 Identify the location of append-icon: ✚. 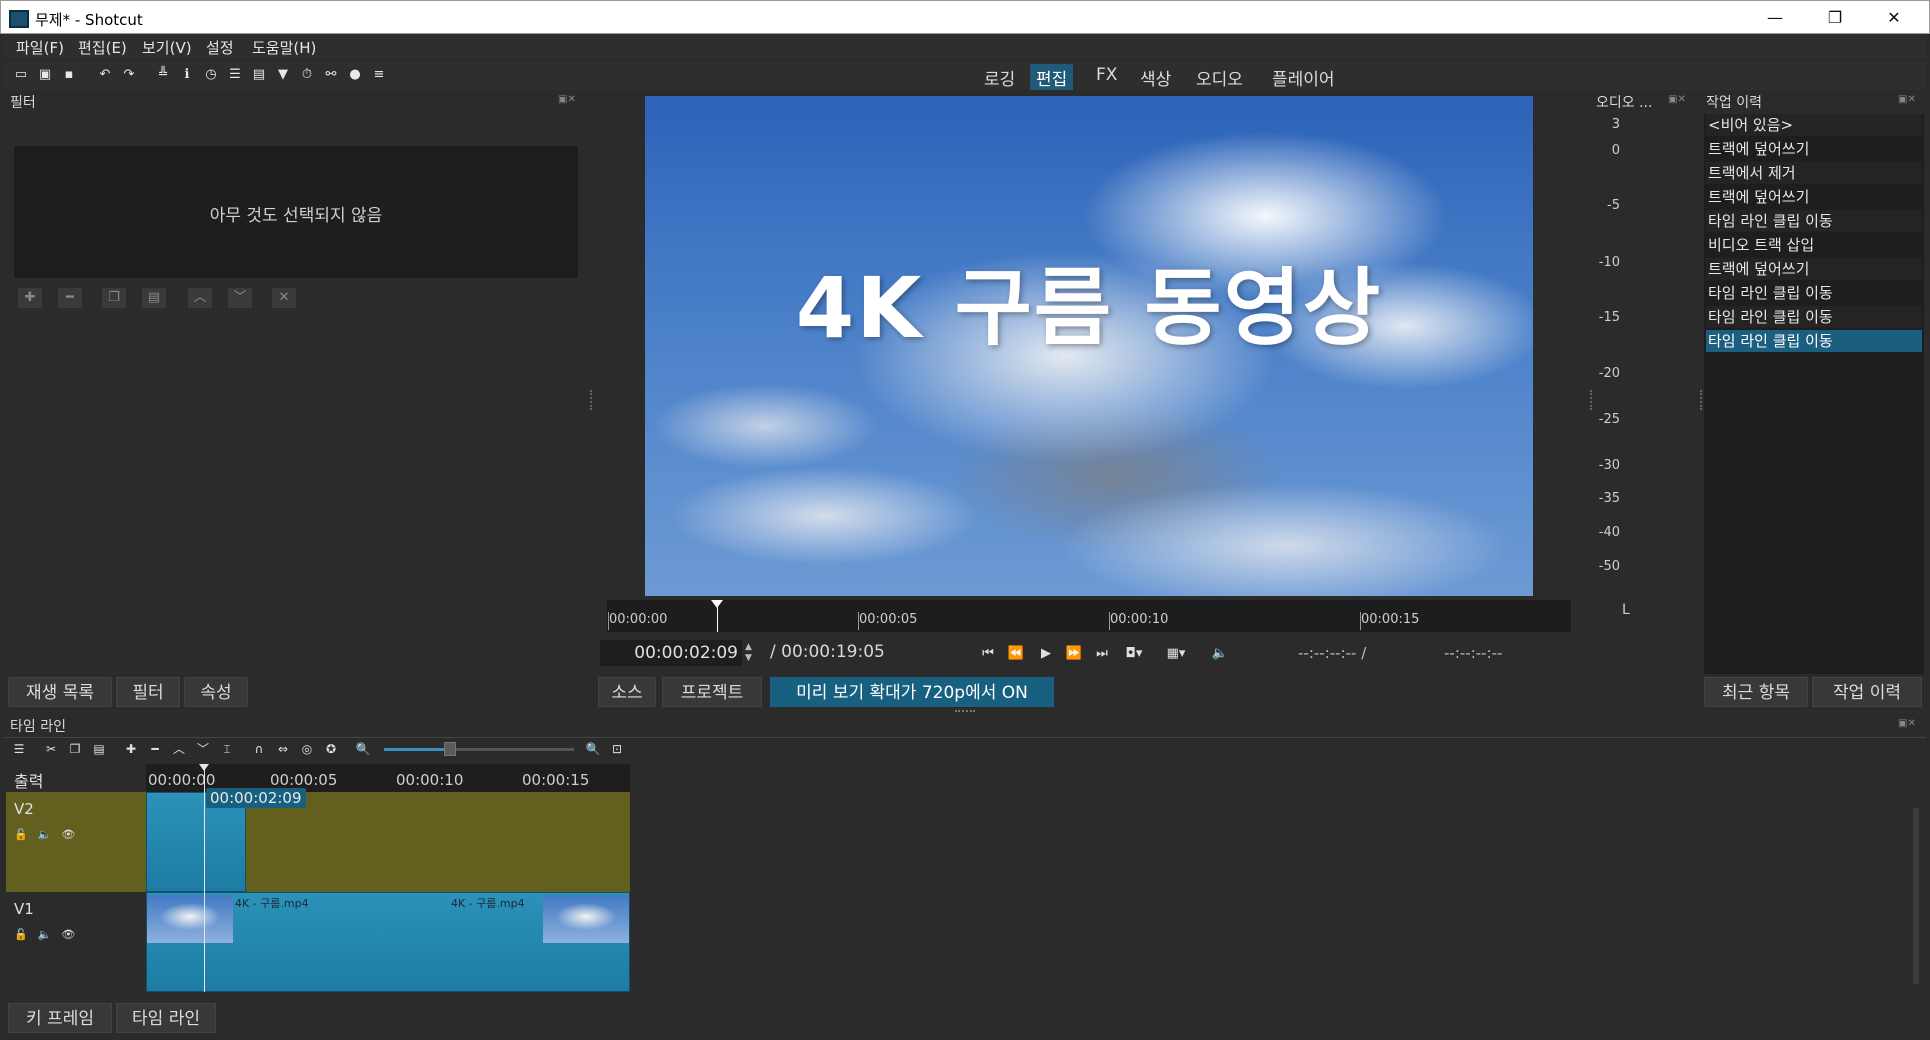
(131, 749).